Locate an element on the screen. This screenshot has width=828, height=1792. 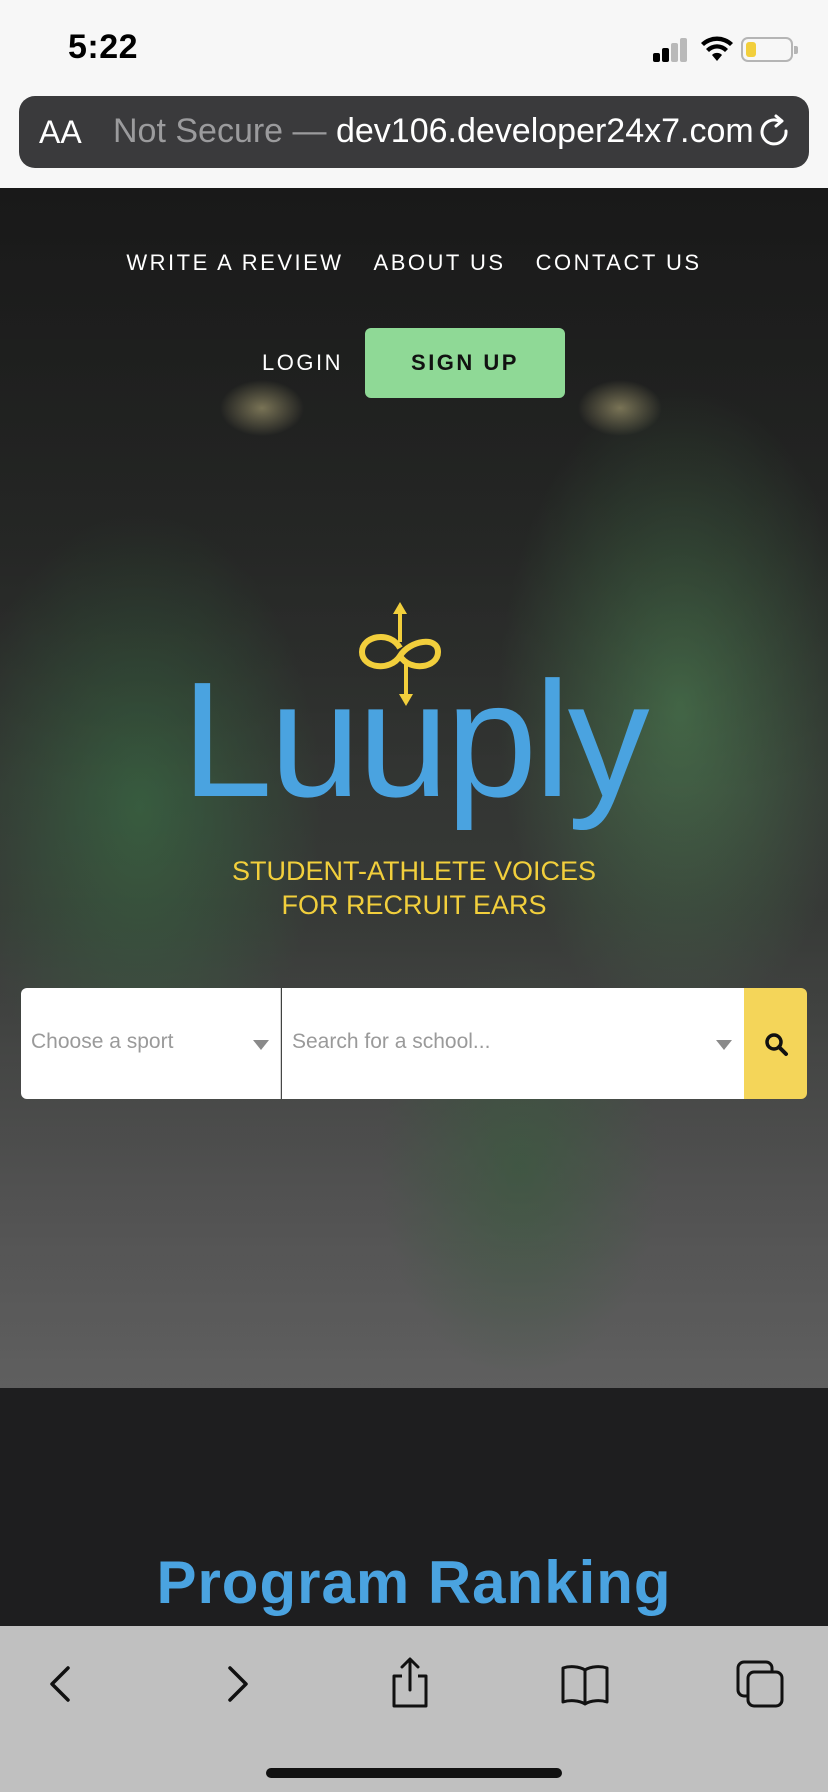
url-text: Not Secure — dev106.developer24x7.com is located at coordinates (433, 131).